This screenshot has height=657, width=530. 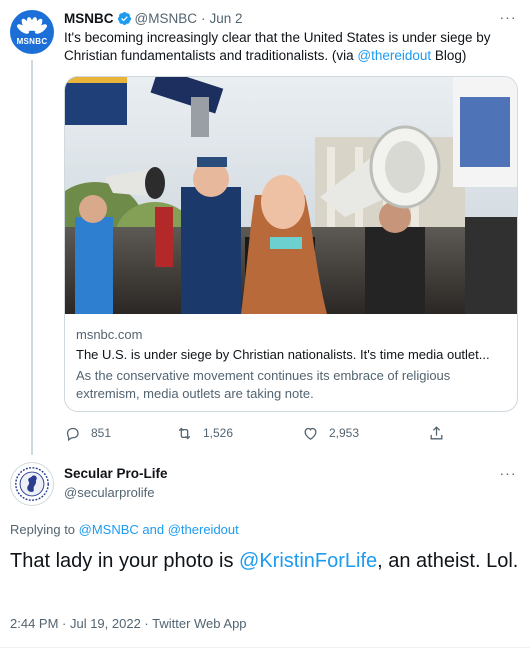 What do you see at coordinates (225, 18) in the screenshot?
I see `tweet-date: Jun 2` at bounding box center [225, 18].